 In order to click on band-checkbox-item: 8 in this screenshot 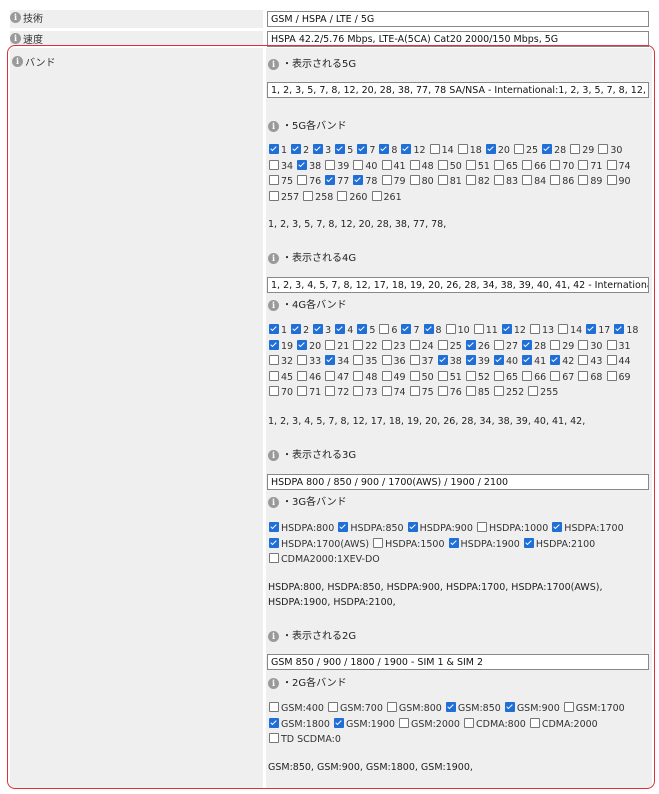, I will do `click(387, 151)`.